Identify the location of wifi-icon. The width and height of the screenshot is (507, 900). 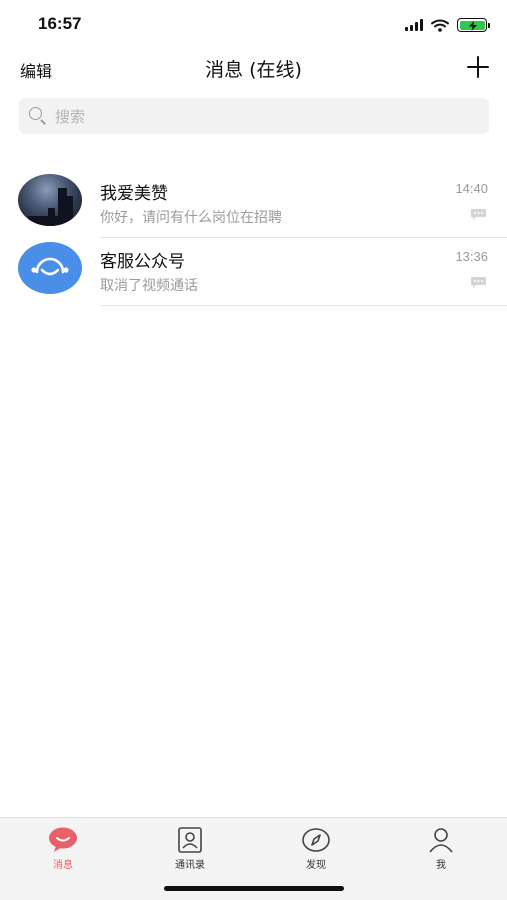
(440, 25).